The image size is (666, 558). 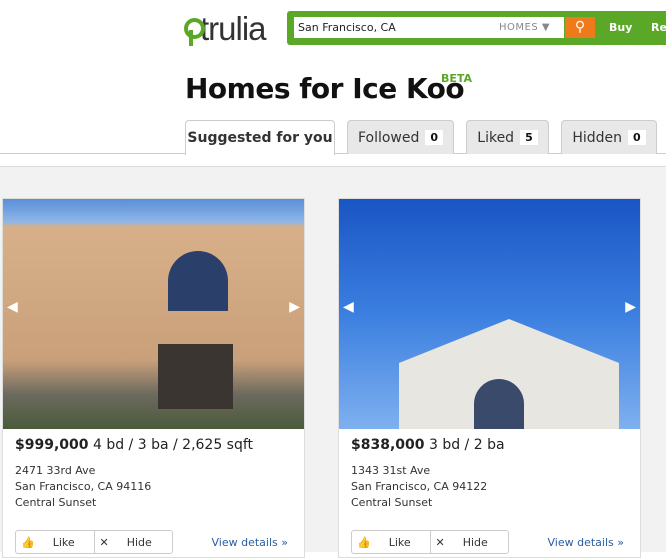 What do you see at coordinates (195, 376) in the screenshot?
I see `garage-image` at bounding box center [195, 376].